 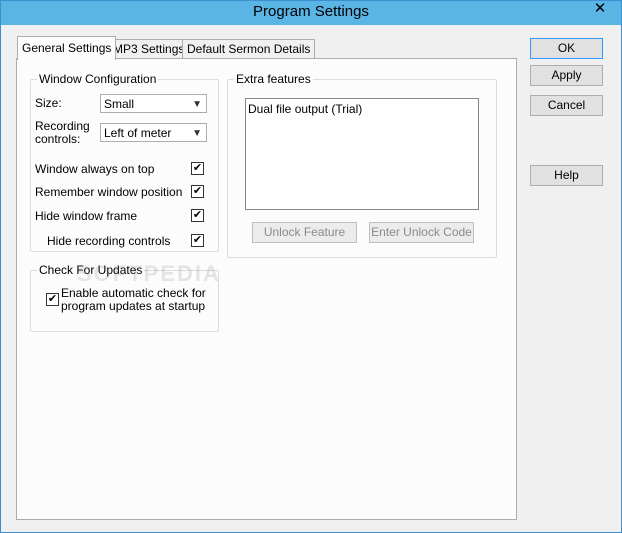 I want to click on help-button: Help, so click(x=566, y=175).